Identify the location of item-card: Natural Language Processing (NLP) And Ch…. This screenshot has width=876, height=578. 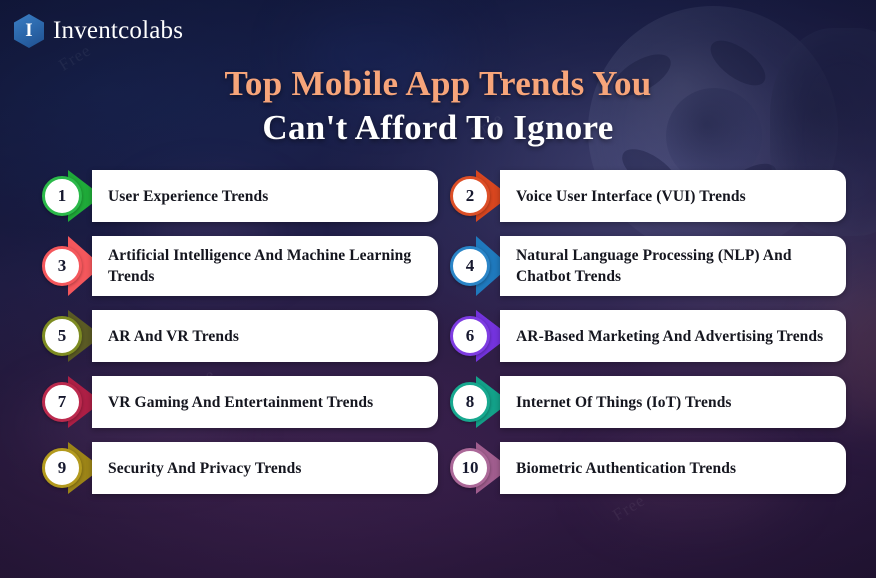
(673, 266).